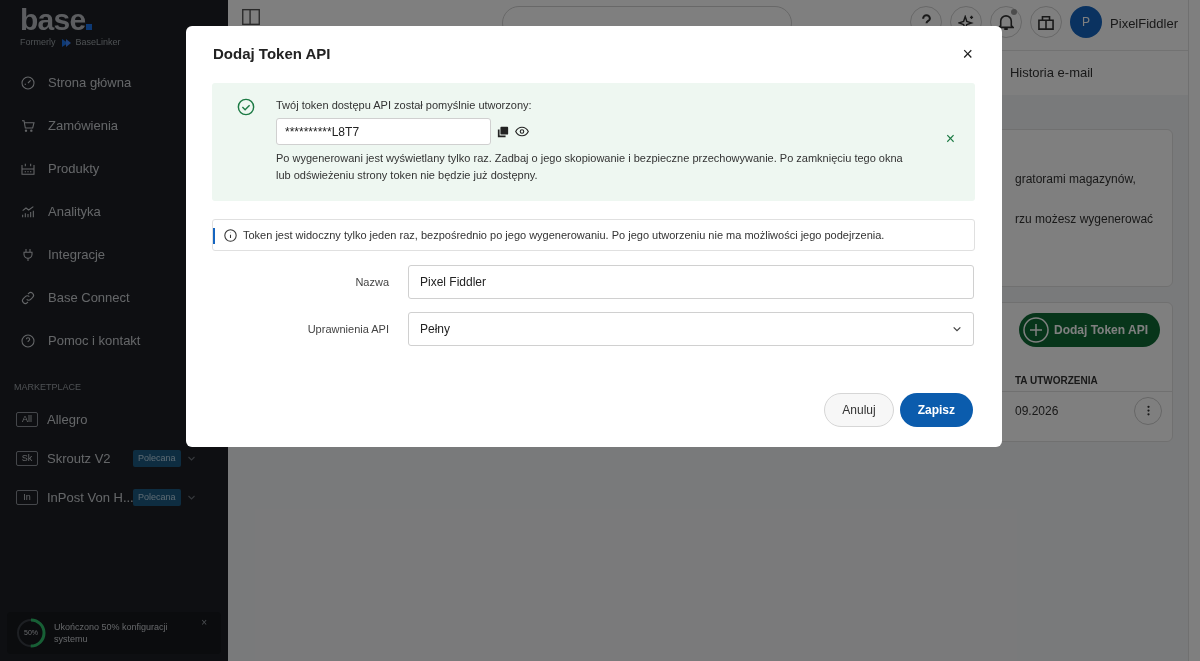 This screenshot has height=661, width=1200. Describe the element at coordinates (53, 20) in the screenshot. I see `logo: base` at that location.